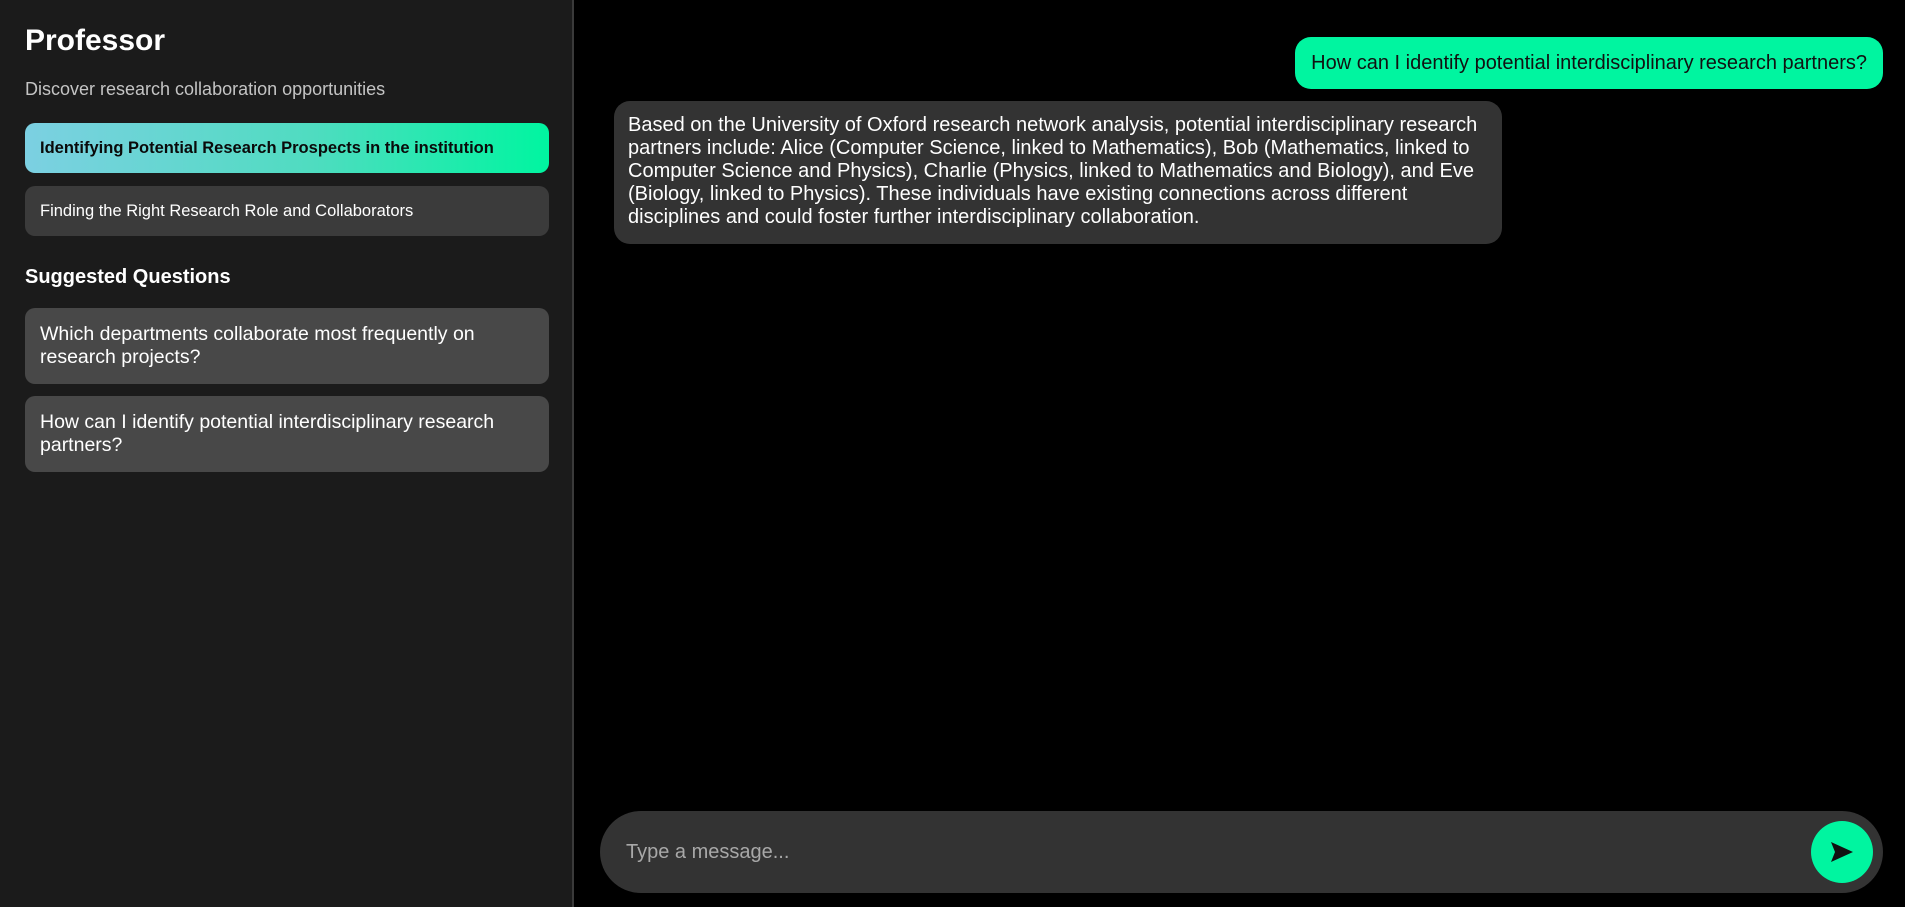 The width and height of the screenshot is (1905, 907). What do you see at coordinates (1218, 852) in the screenshot?
I see `message-input` at bounding box center [1218, 852].